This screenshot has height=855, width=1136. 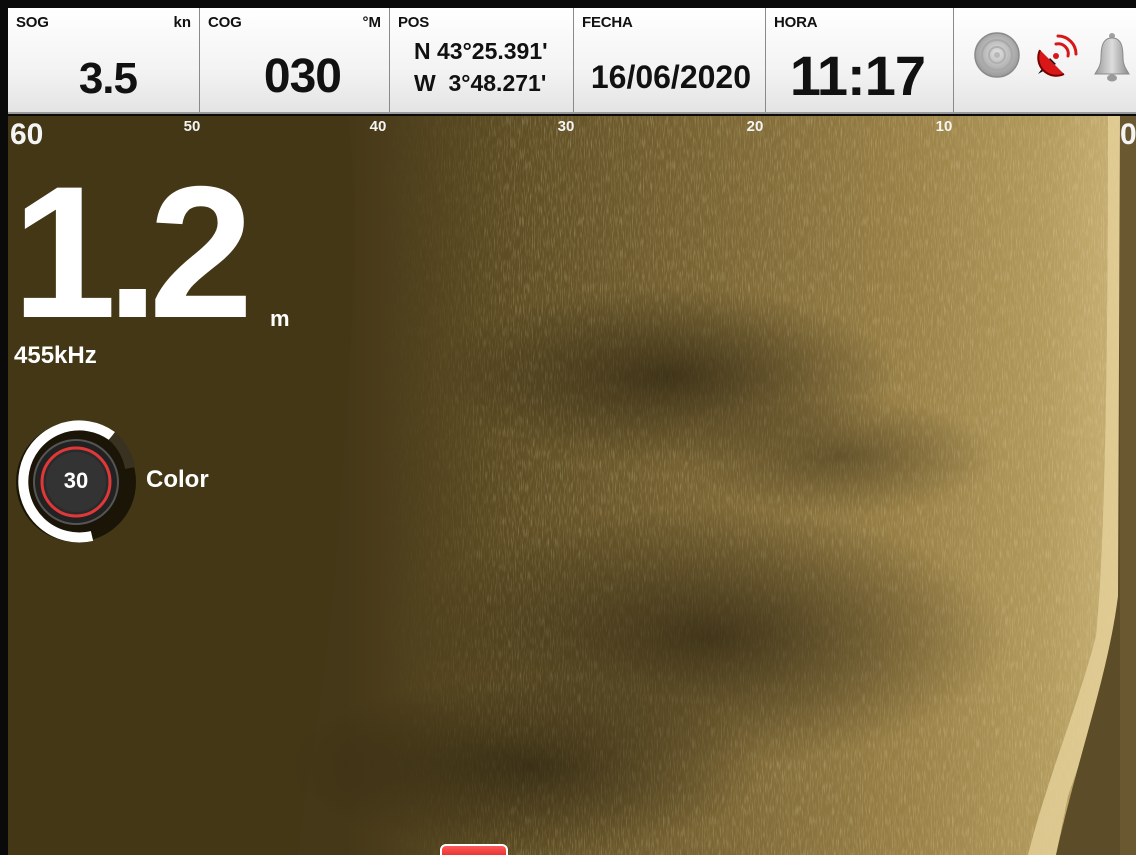 I want to click on range-label-20: 20, so click(x=755, y=126).